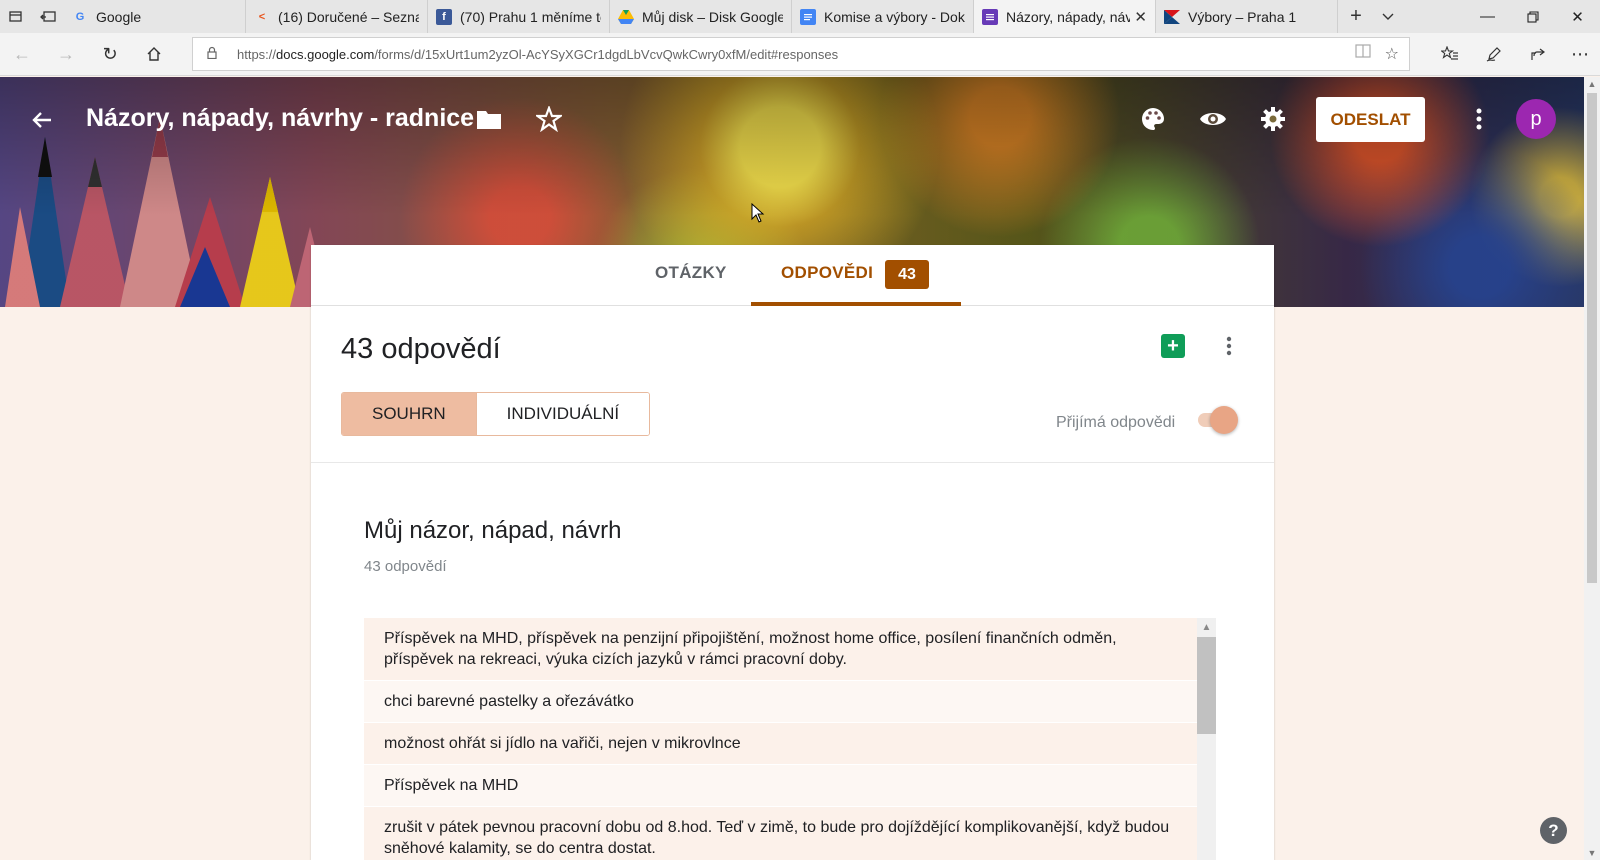 Image resolution: width=1600 pixels, height=860 pixels. What do you see at coordinates (405, 566) in the screenshot?
I see `question-response-count: 43 odpovědí` at bounding box center [405, 566].